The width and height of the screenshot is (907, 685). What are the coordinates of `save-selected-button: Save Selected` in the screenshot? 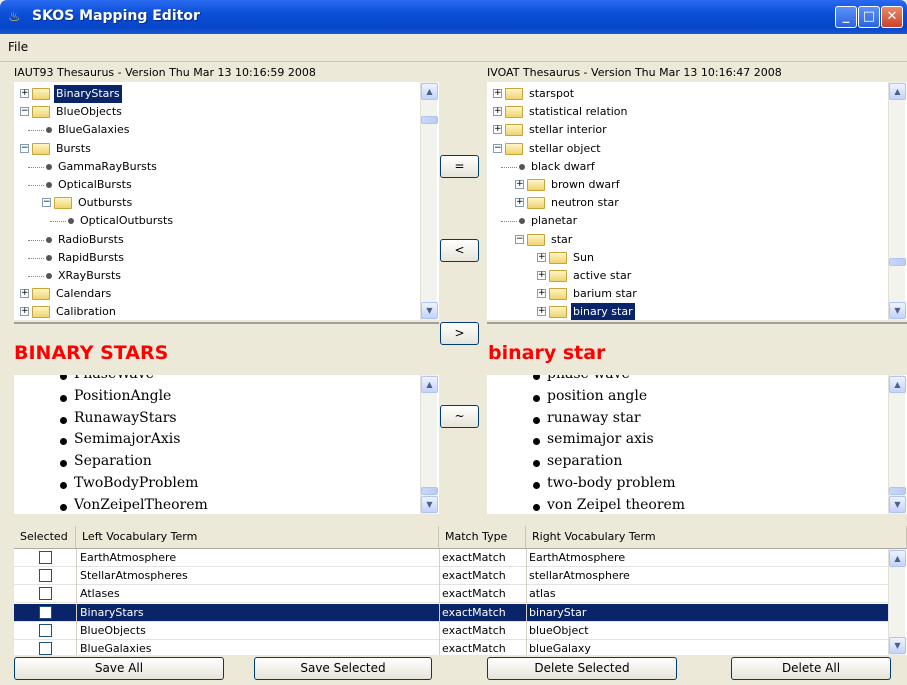 It's located at (343, 668).